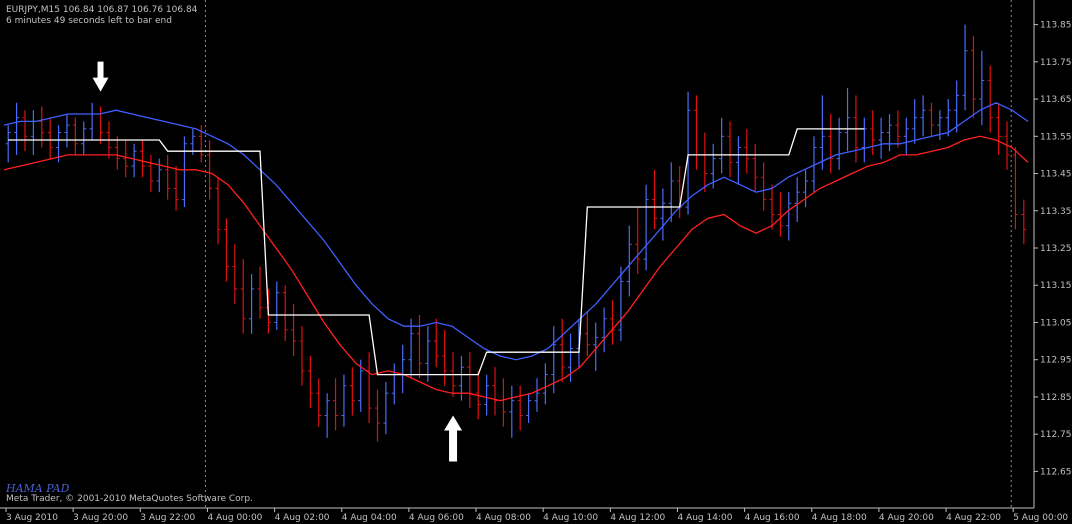 The width and height of the screenshot is (1072, 524). I want to click on time-tick-label: 4 Aug 06:00, so click(436, 518).